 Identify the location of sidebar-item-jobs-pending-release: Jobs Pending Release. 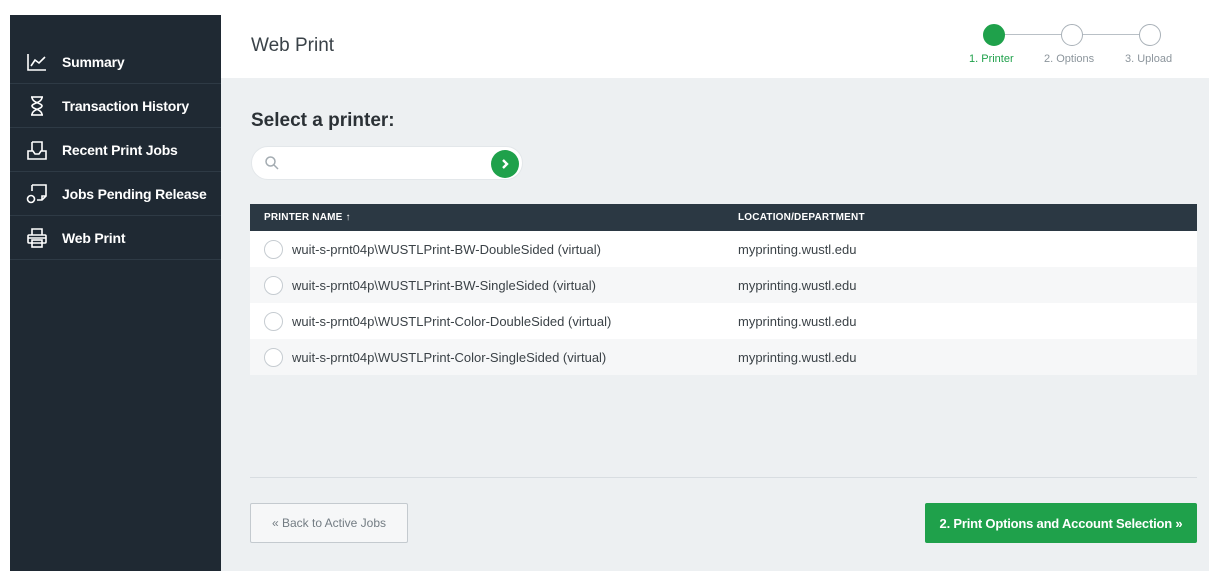
(115, 194).